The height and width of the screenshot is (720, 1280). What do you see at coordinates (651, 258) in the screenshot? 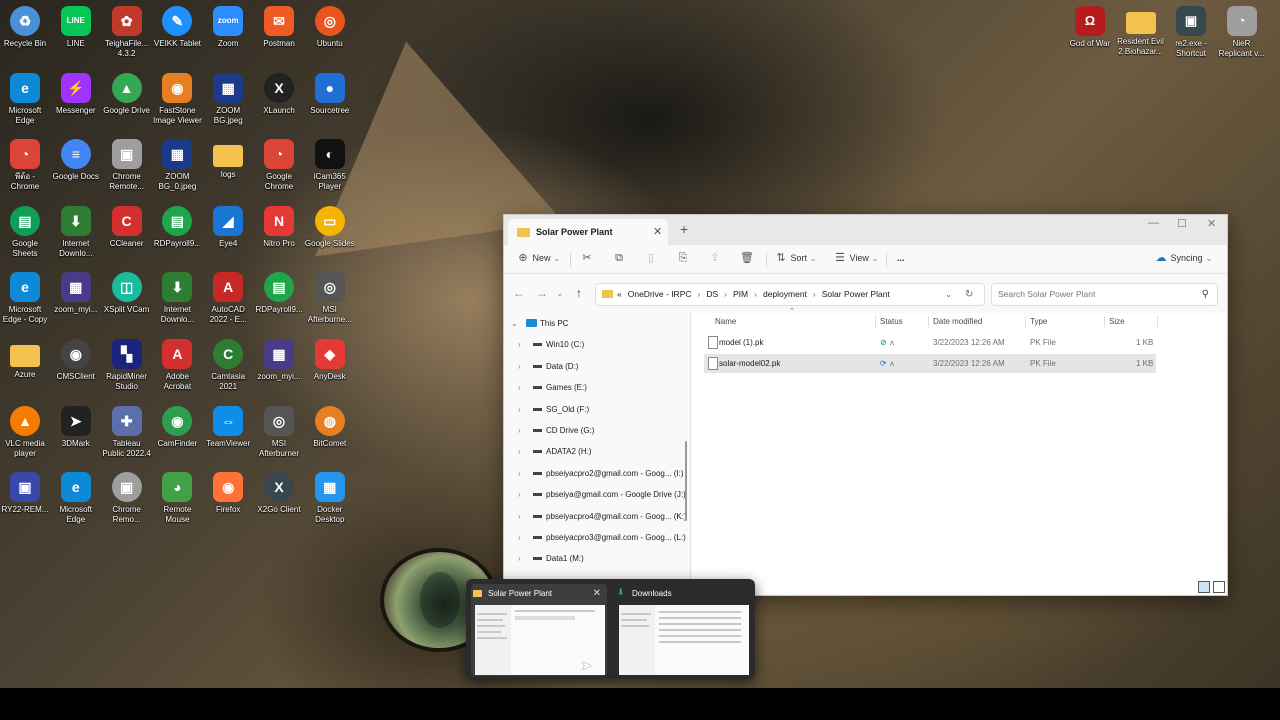
I see `paste-button: ▯` at bounding box center [651, 258].